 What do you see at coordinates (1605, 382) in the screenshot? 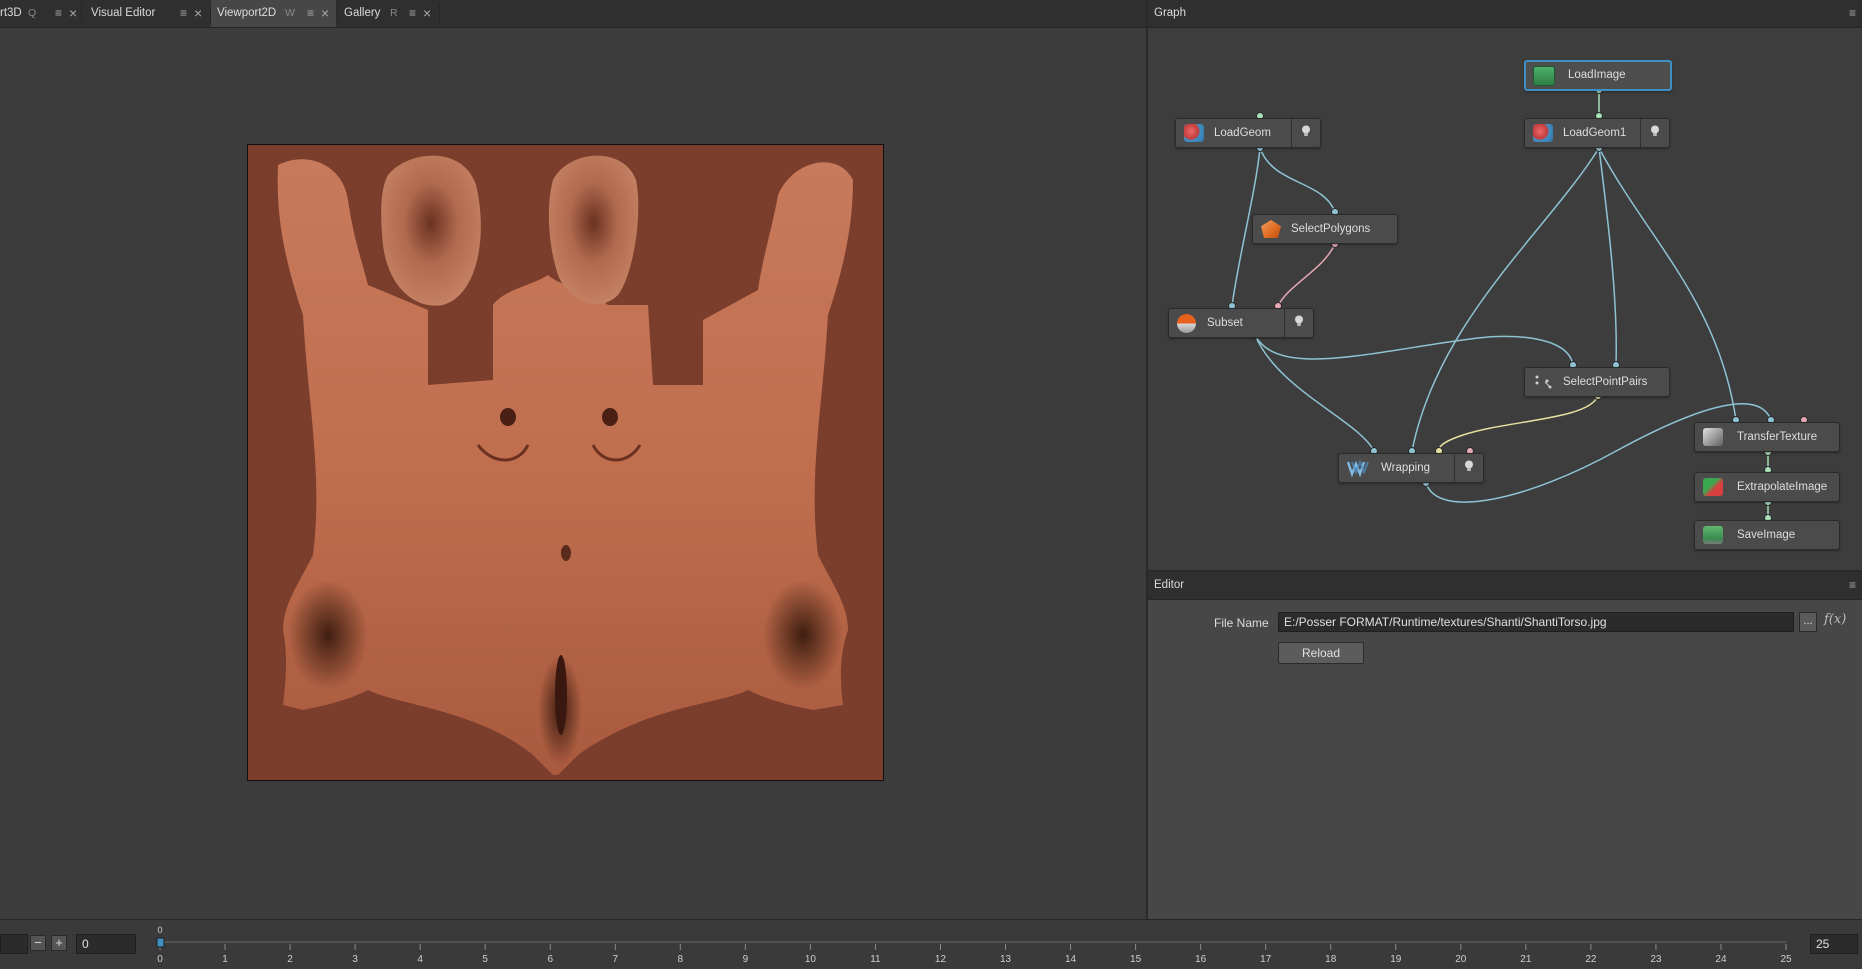
I see `node-label: SelectPointPairs` at bounding box center [1605, 382].